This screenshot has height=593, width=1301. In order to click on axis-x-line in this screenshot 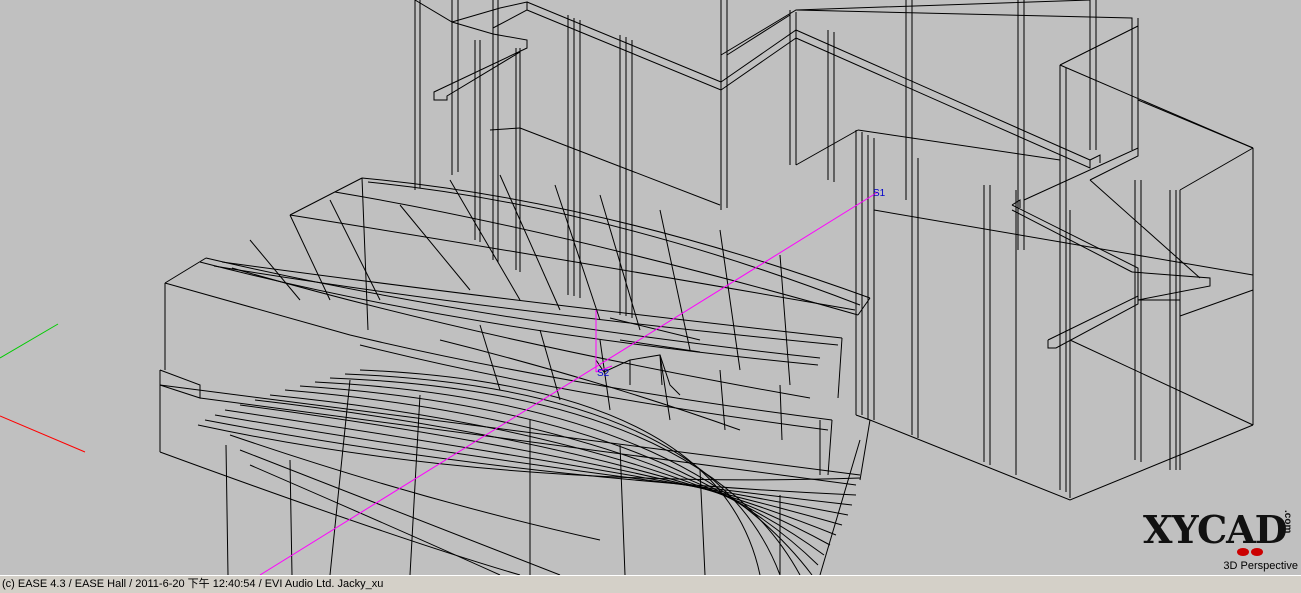, I will do `click(43, 434)`.